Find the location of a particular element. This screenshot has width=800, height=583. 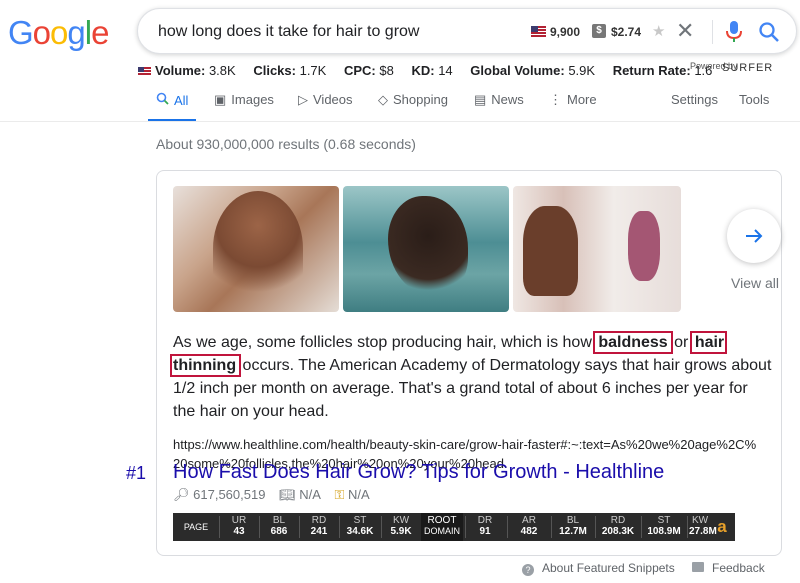

book-icon: 📖︎ is located at coordinates (287, 494).